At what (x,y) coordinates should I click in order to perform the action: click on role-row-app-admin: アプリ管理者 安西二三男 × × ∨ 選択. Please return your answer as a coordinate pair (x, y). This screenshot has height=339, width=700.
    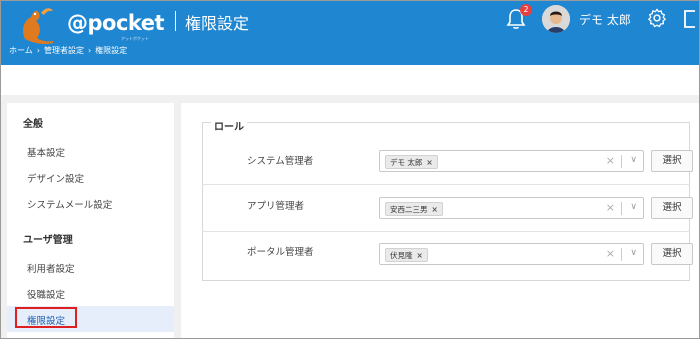
    Looking at the image, I should click on (447, 207).